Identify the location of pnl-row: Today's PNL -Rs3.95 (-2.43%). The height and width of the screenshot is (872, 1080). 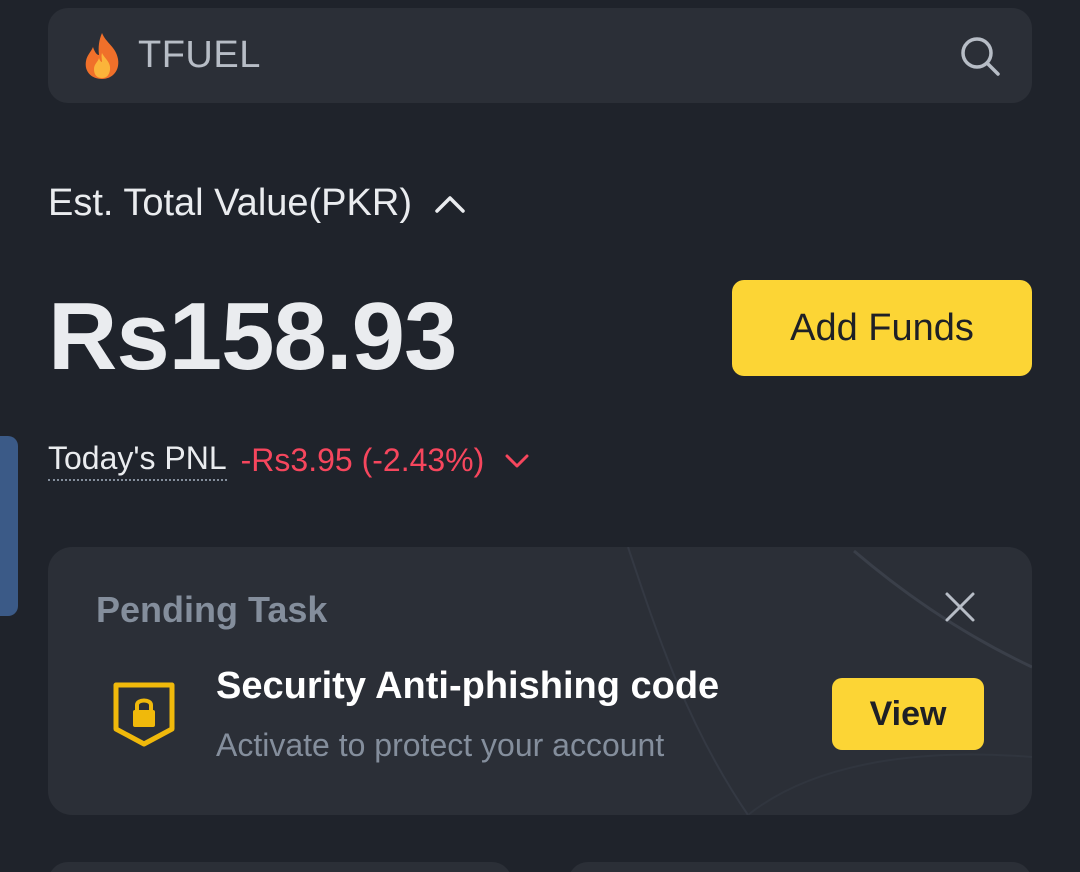
(289, 460).